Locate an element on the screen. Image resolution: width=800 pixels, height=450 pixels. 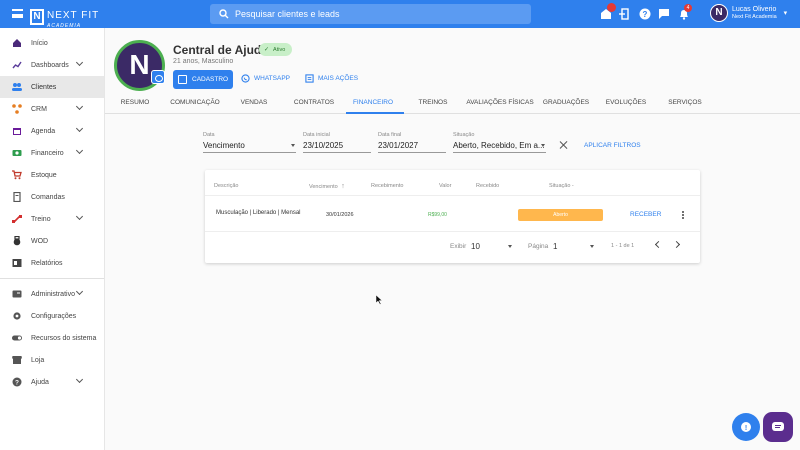
tab-comunicacao: COMUNICAÇÃO is located at coordinates (194, 102).